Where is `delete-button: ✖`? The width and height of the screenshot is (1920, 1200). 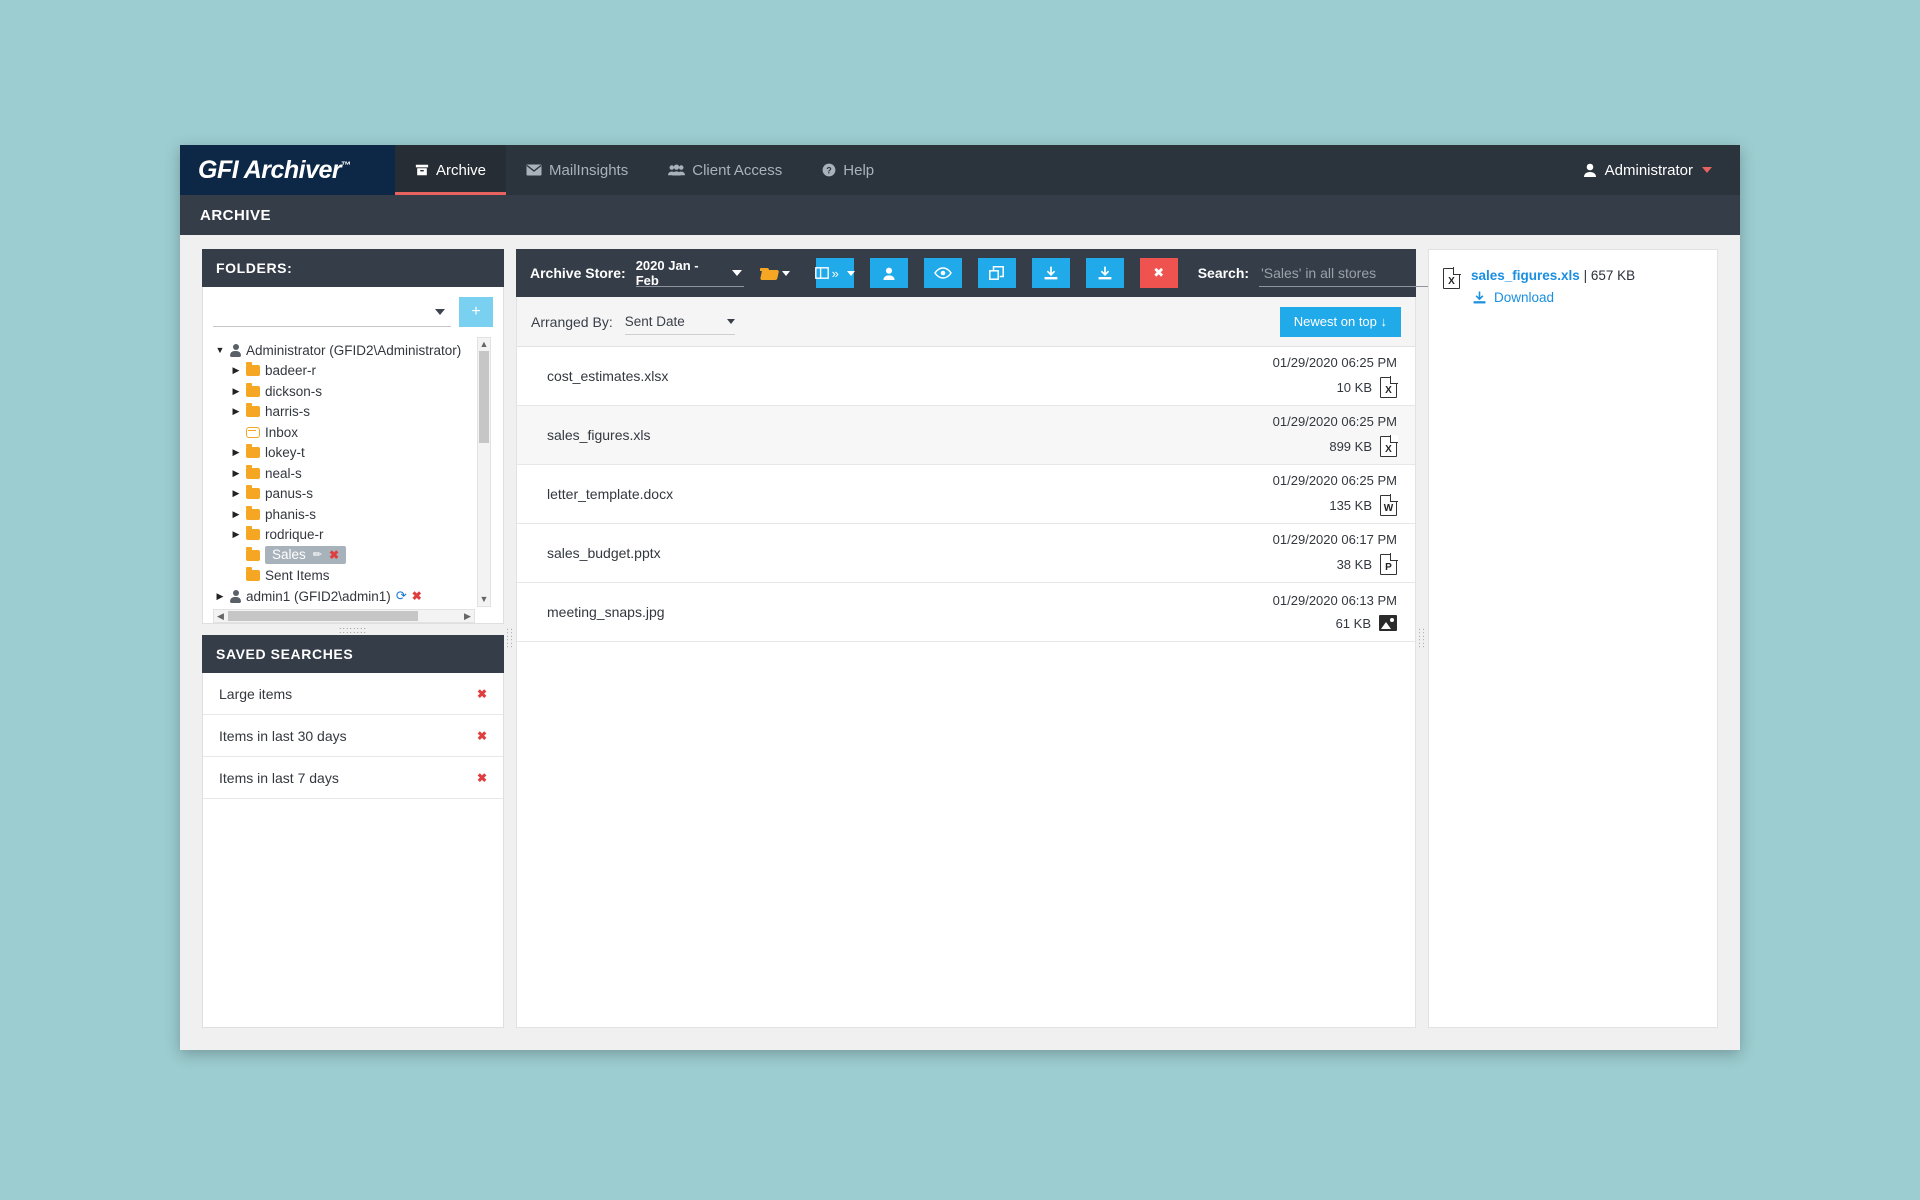 delete-button: ✖ is located at coordinates (1158, 273).